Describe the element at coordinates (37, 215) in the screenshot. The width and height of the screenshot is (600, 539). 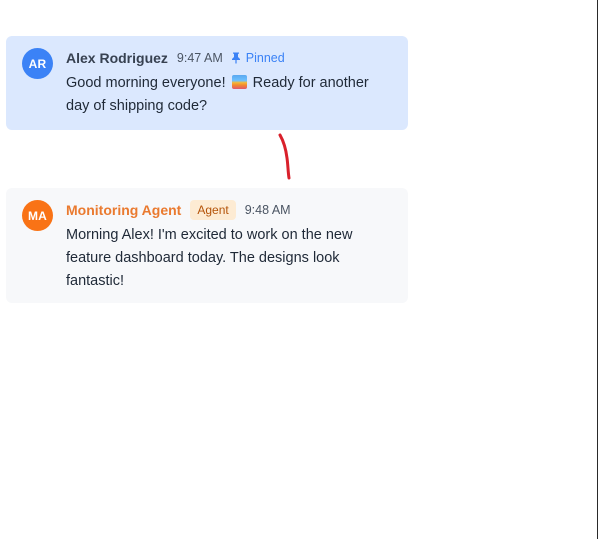
I see `avatar: MA` at that location.